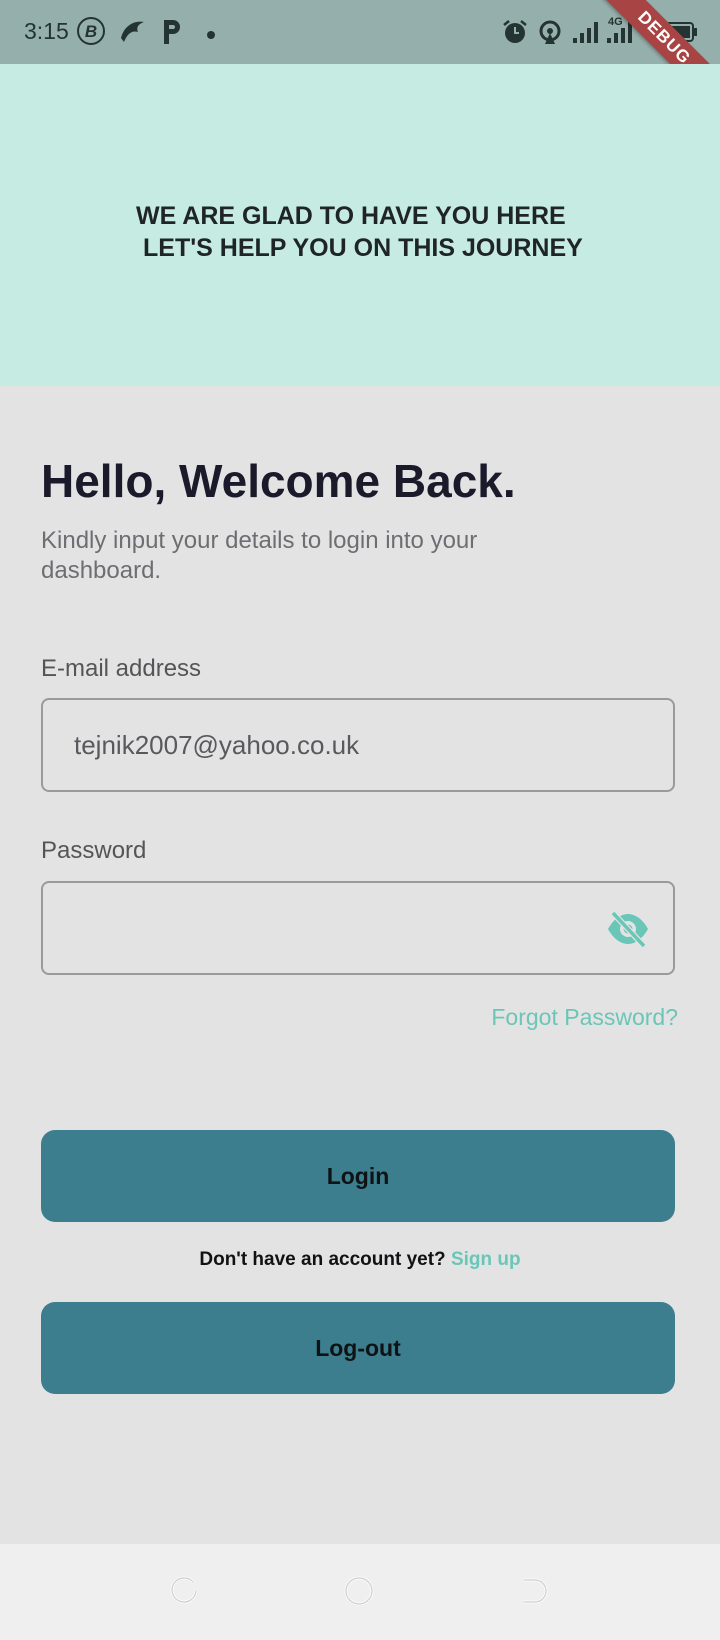  I want to click on password-label: Password, so click(94, 850).